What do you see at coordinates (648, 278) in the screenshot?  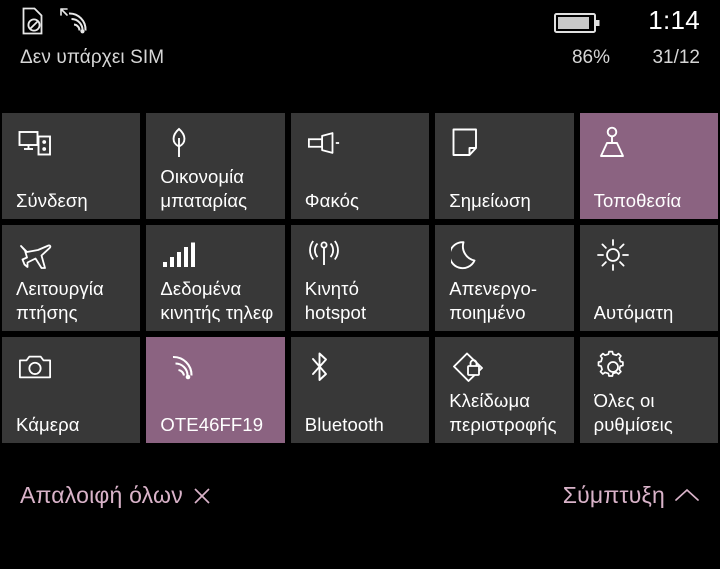 I see `quick-action-tile: Αυτόματη` at bounding box center [648, 278].